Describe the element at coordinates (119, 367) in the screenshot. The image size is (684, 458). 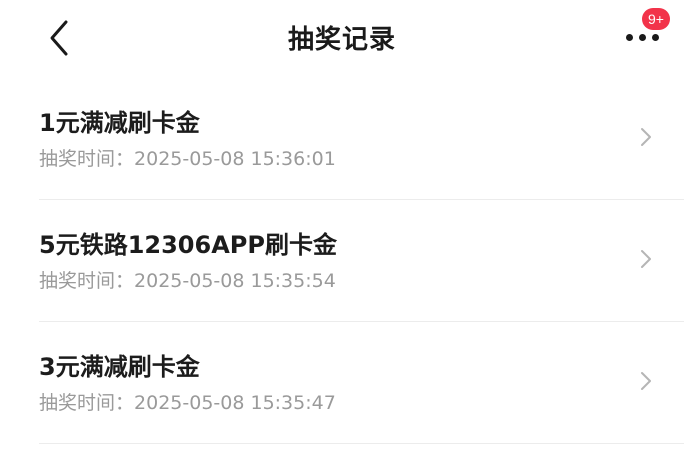
I see `record-title: 3元满减刷卡金` at that location.